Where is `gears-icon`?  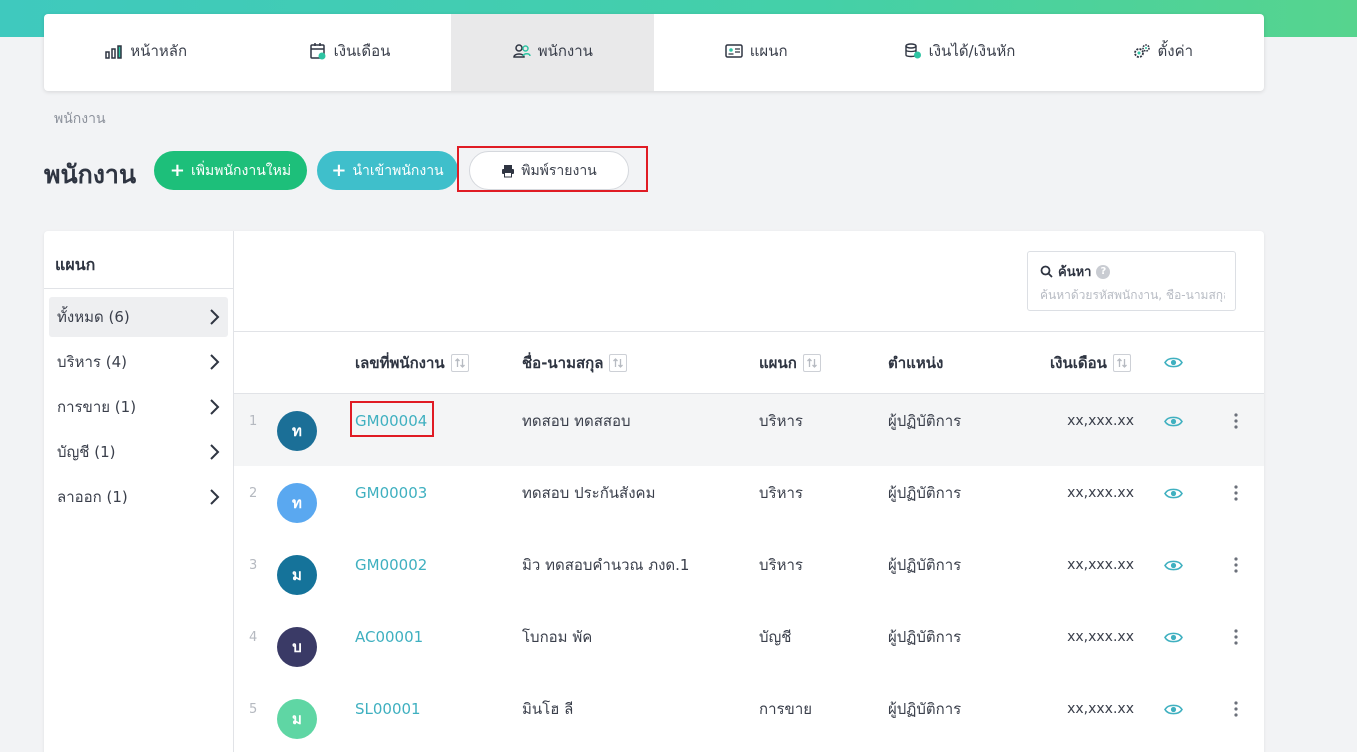
gears-icon is located at coordinates (1141, 50).